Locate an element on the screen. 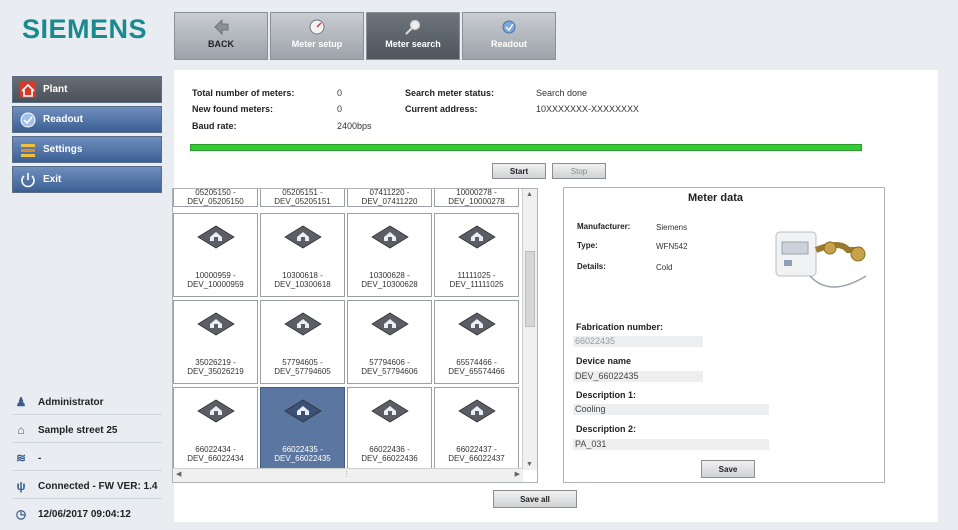  sidebar-item-exit: Exit is located at coordinates (87, 179).